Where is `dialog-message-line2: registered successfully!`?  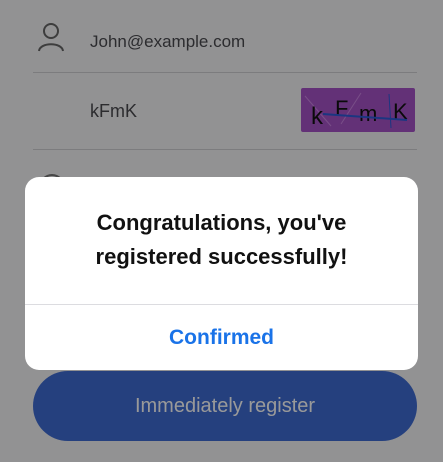
dialog-message-line2: registered successfully! is located at coordinates (221, 256).